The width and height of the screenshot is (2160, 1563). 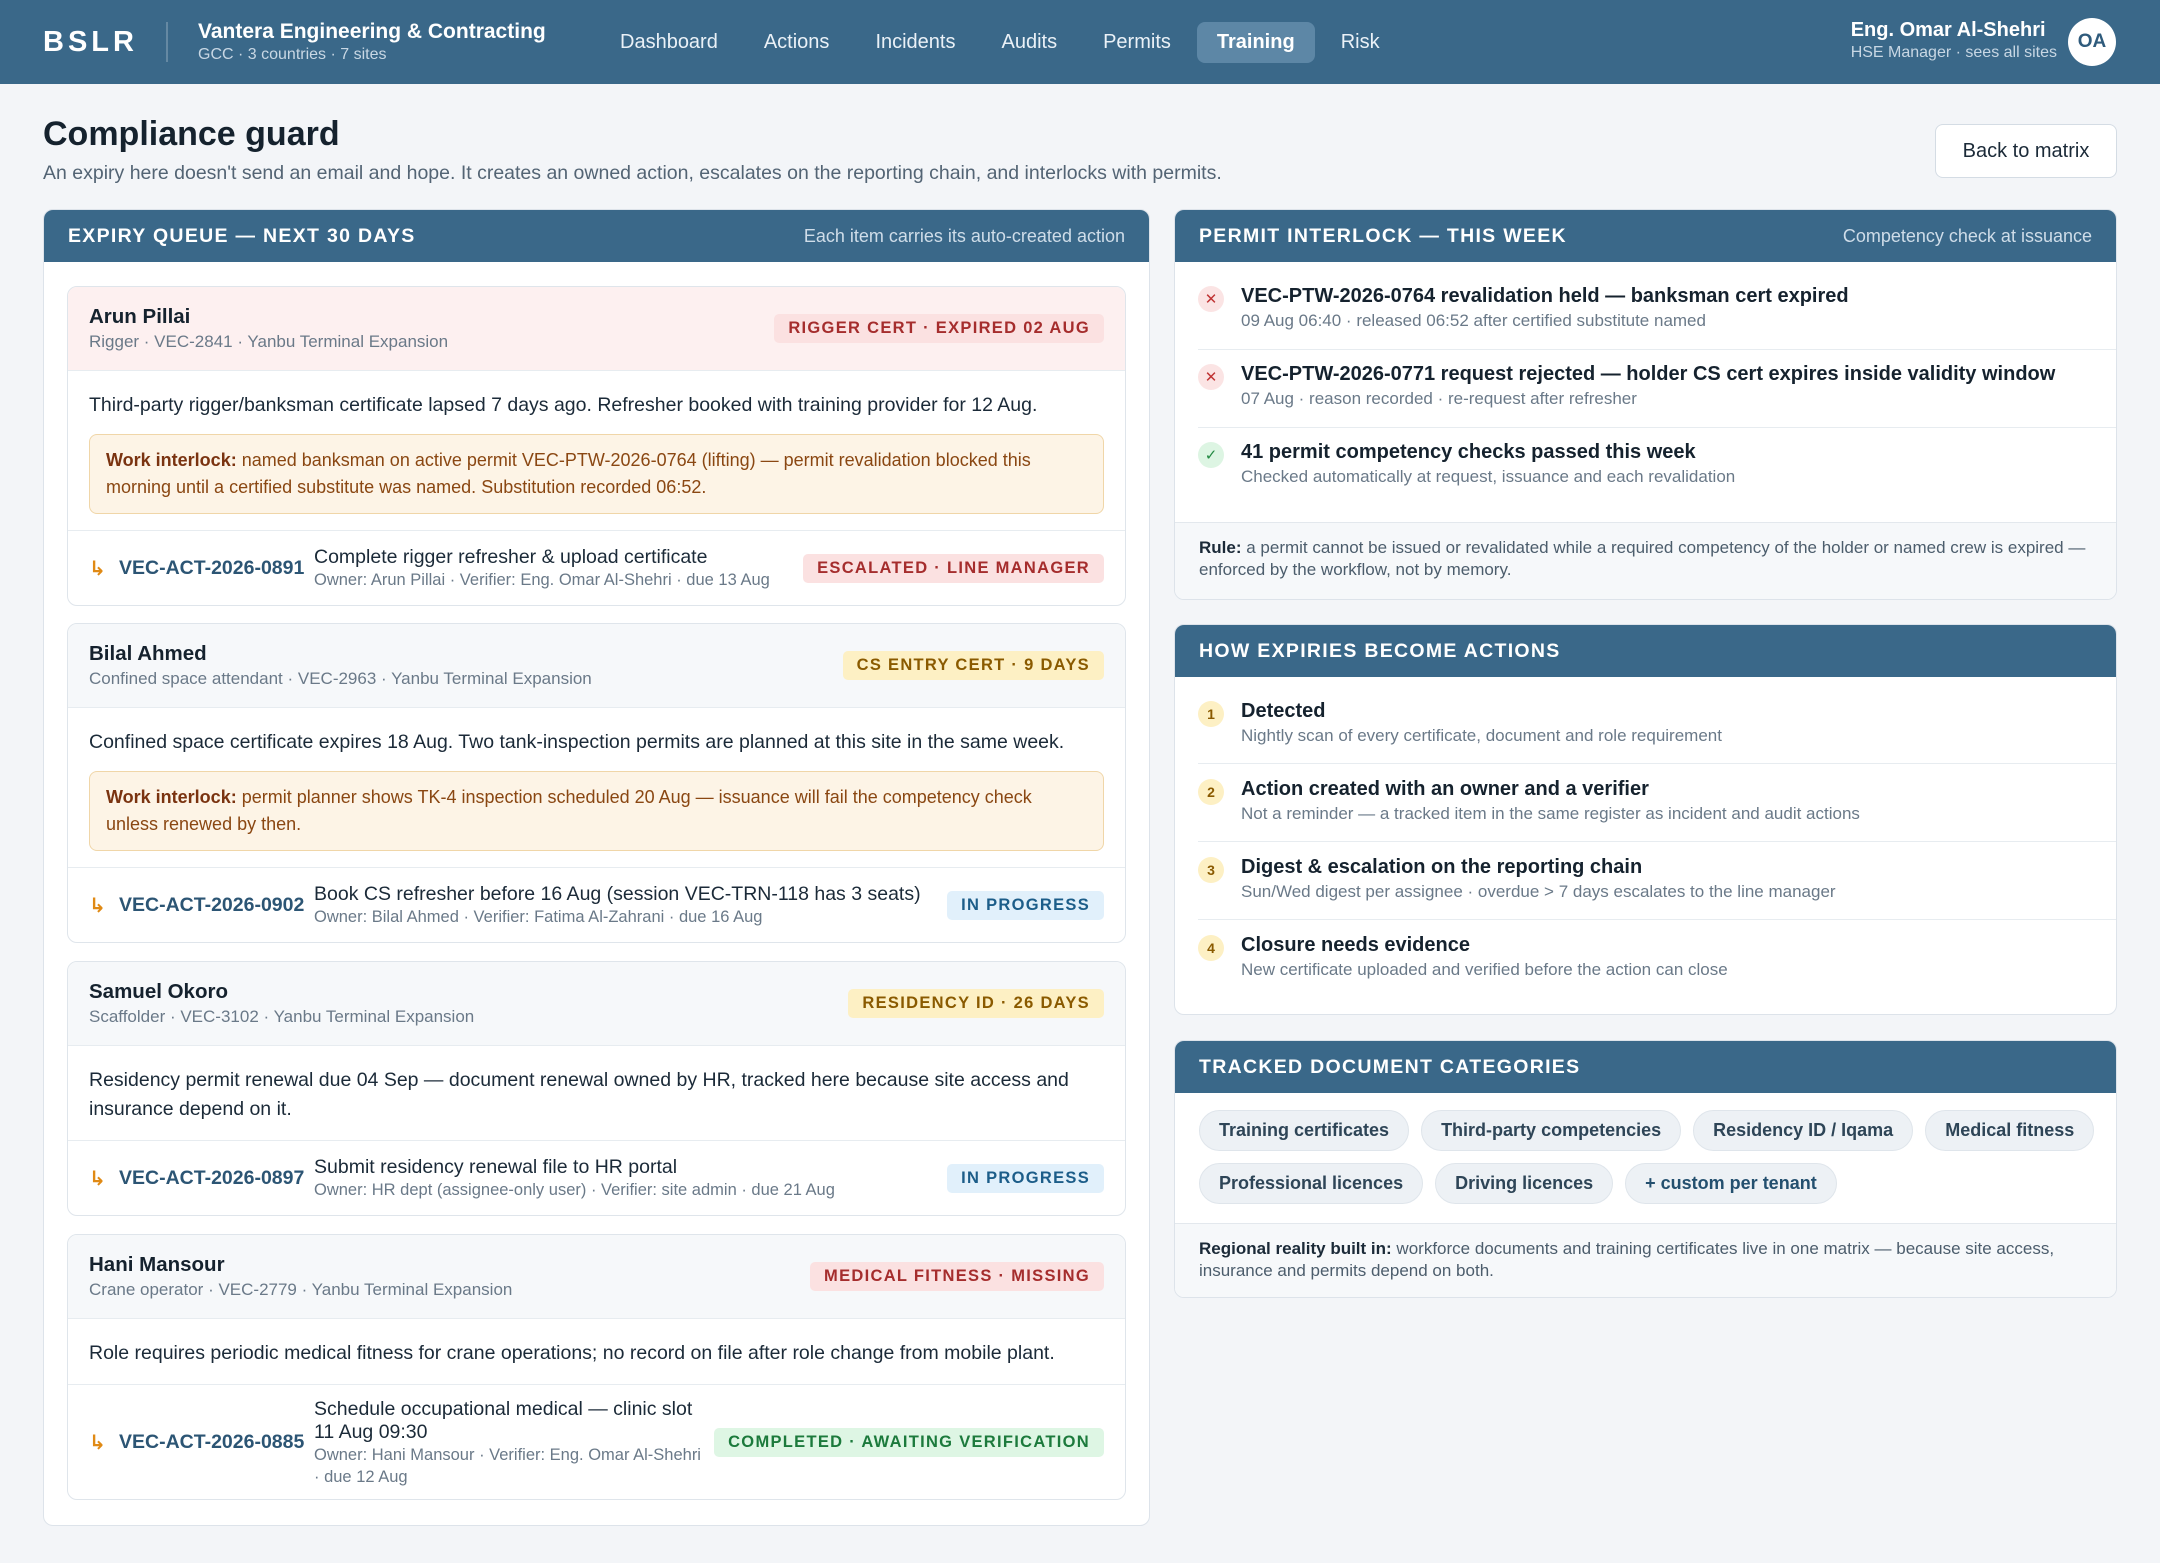 What do you see at coordinates (953, 568) in the screenshot?
I see `action-status-badge: Escalated · line manager` at bounding box center [953, 568].